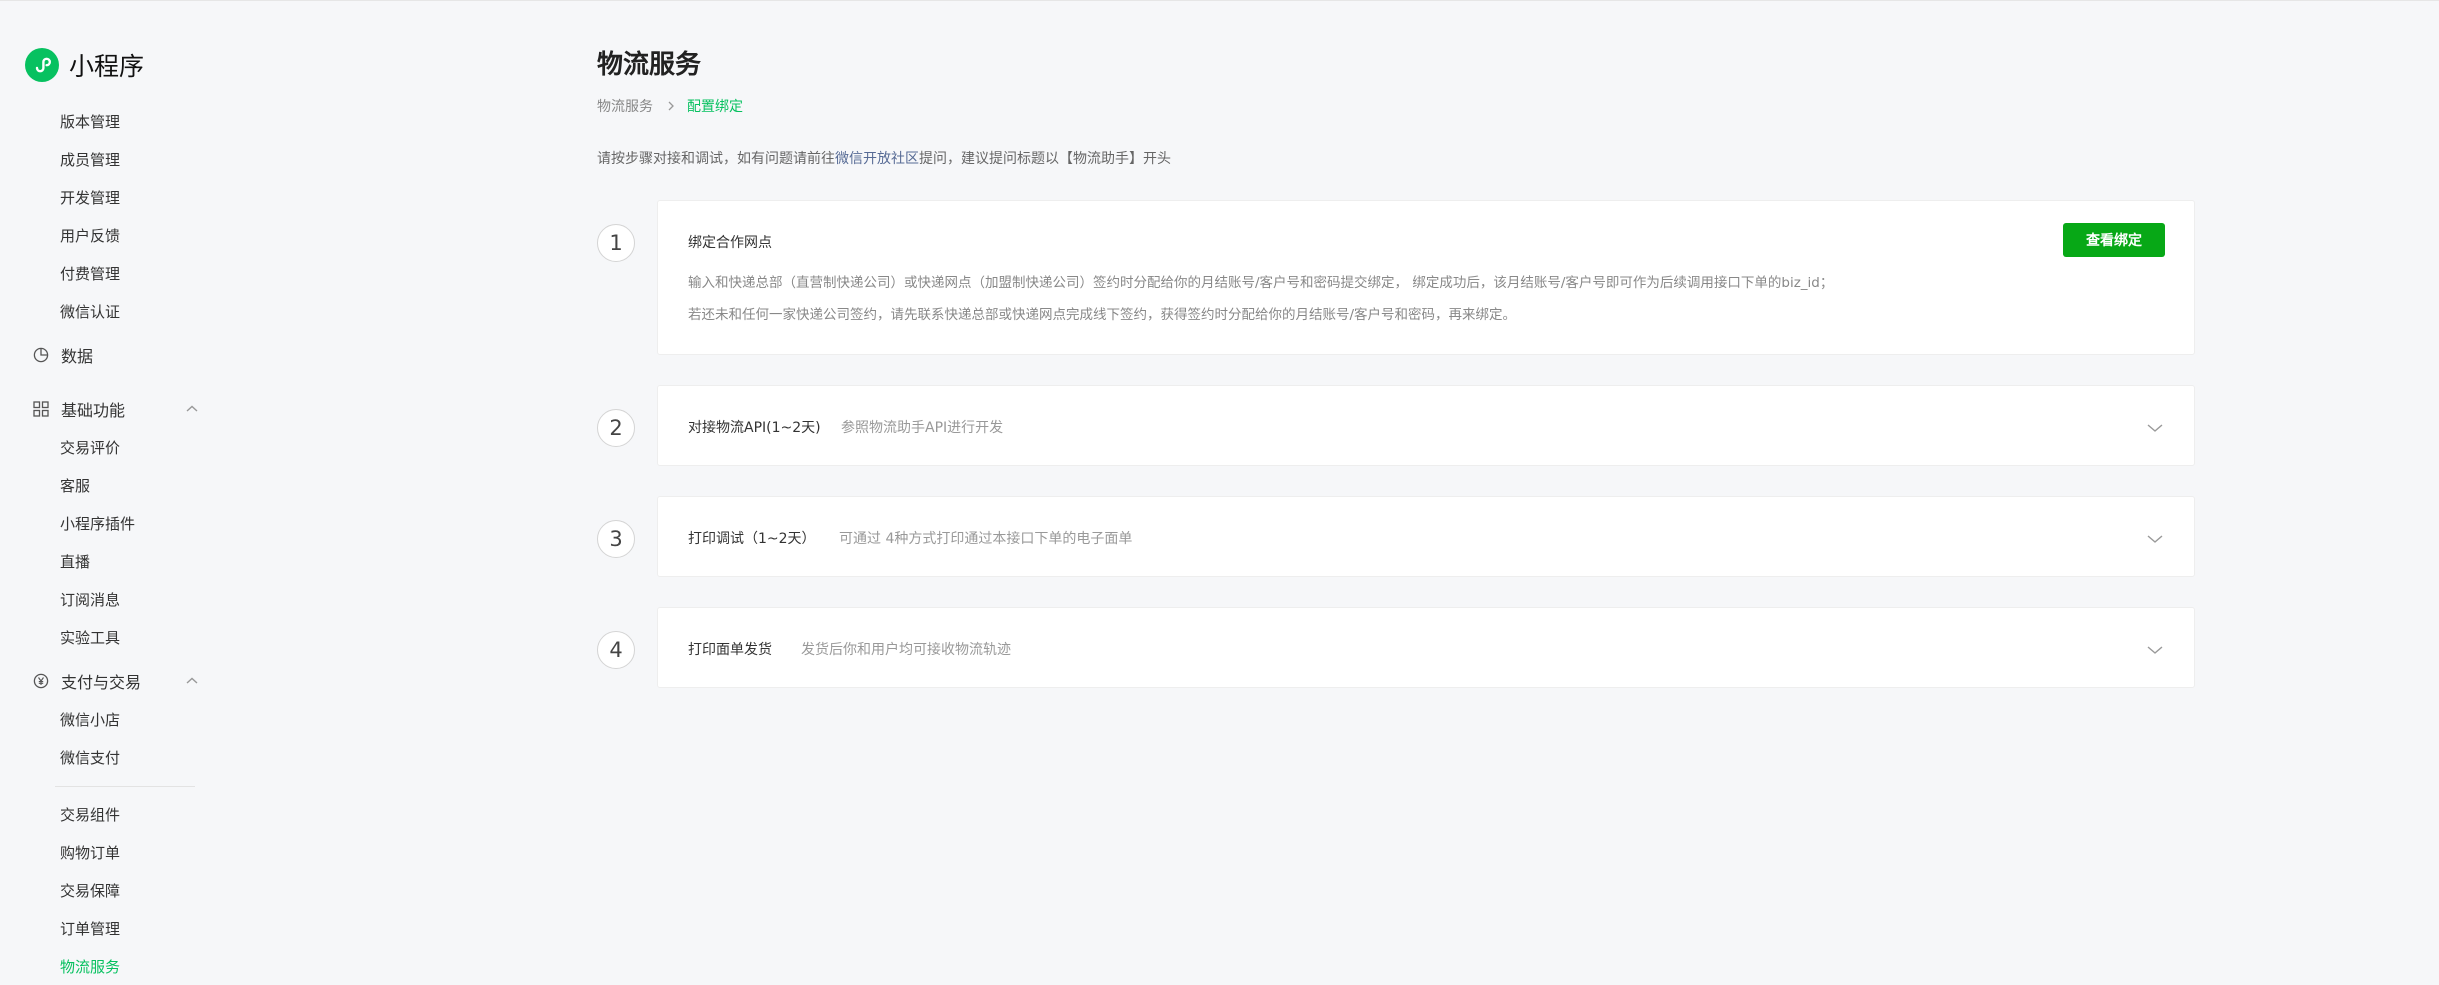 The image size is (2439, 985). Describe the element at coordinates (75, 486) in the screenshot. I see `sidebar-item-customer-service: 客服` at that location.